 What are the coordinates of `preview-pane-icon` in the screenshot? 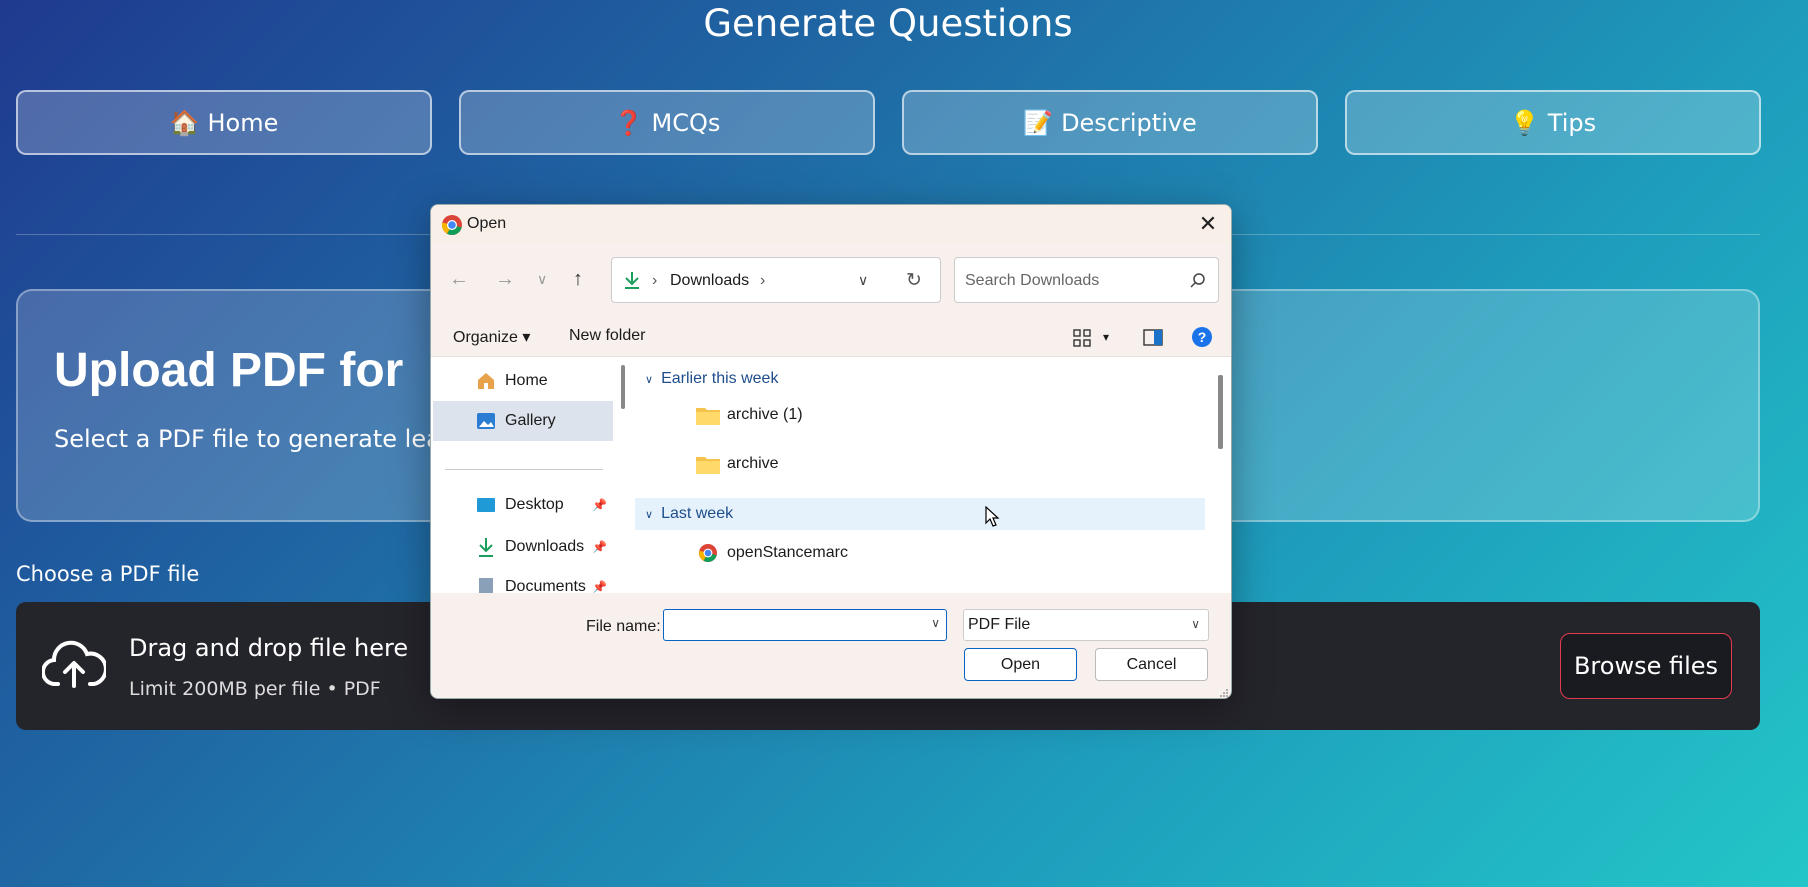 It's located at (1153, 337).